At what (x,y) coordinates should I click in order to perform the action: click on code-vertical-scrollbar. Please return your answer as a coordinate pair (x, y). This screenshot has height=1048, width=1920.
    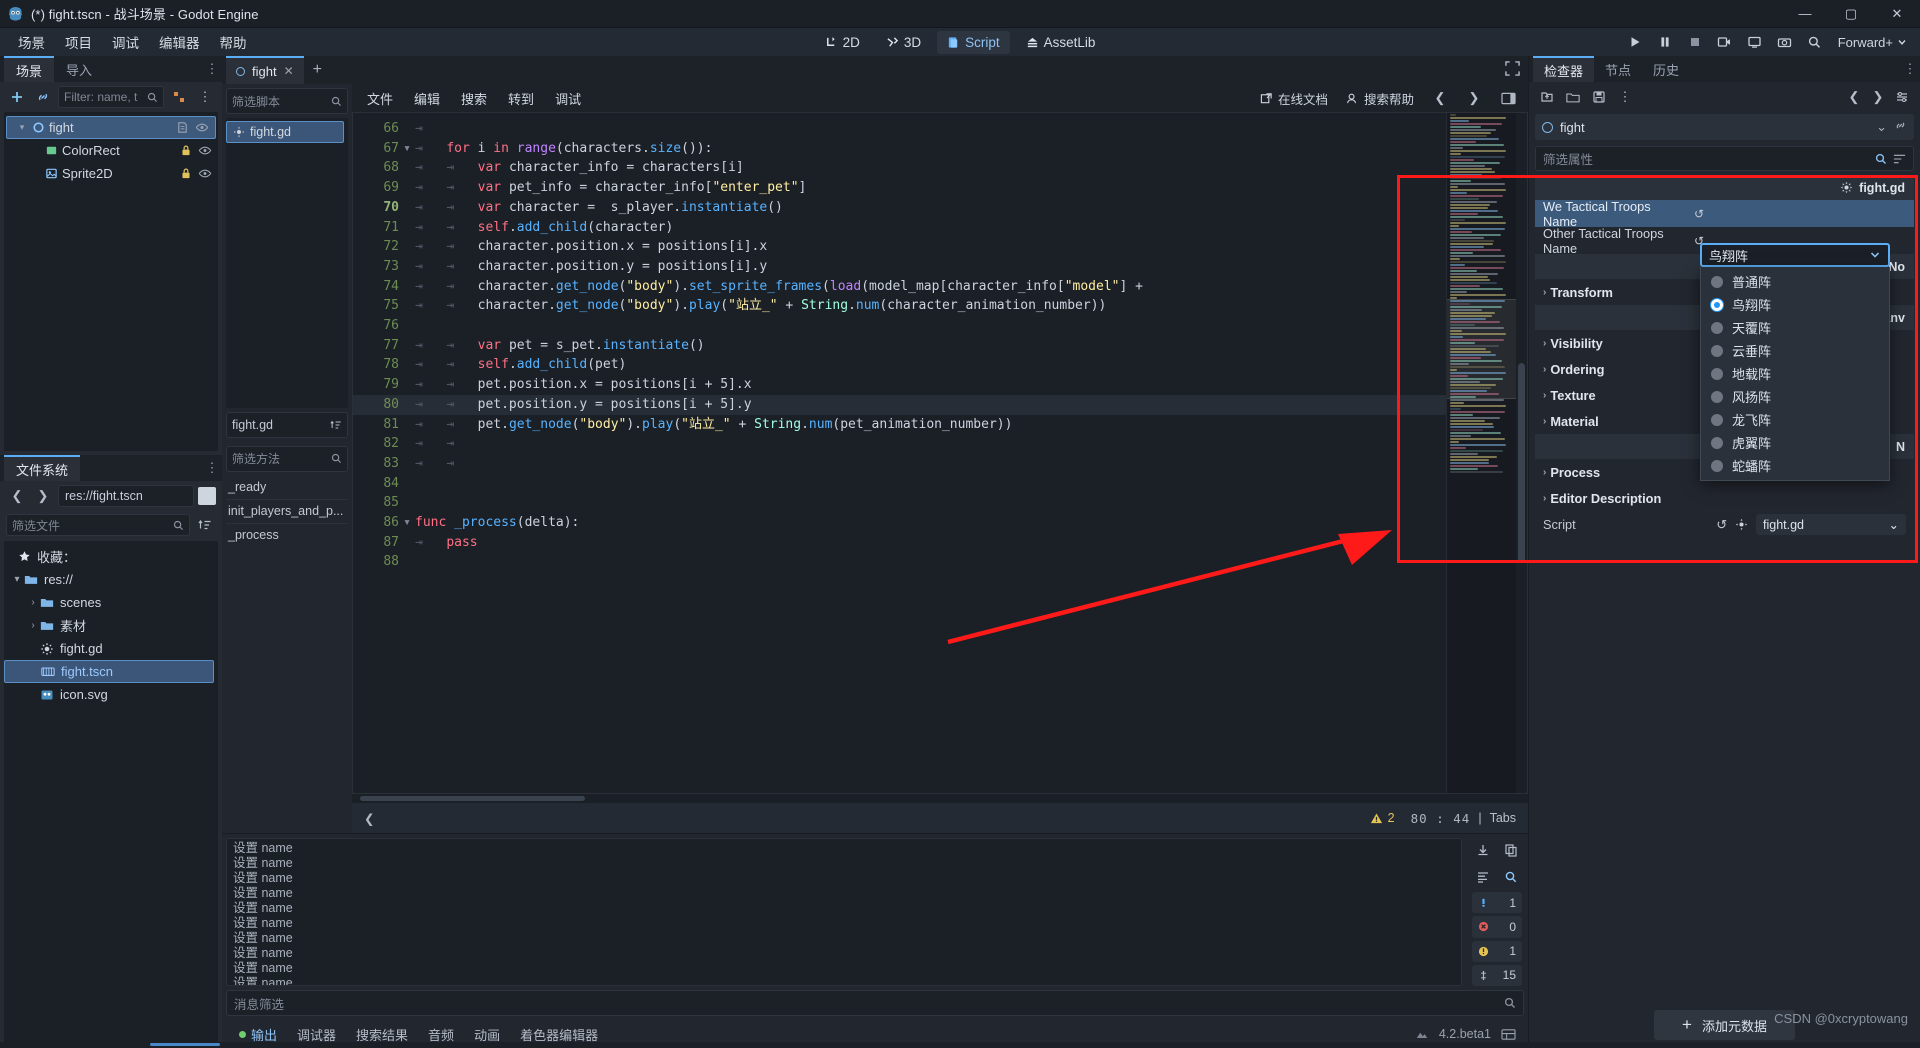
    Looking at the image, I should click on (1521, 453).